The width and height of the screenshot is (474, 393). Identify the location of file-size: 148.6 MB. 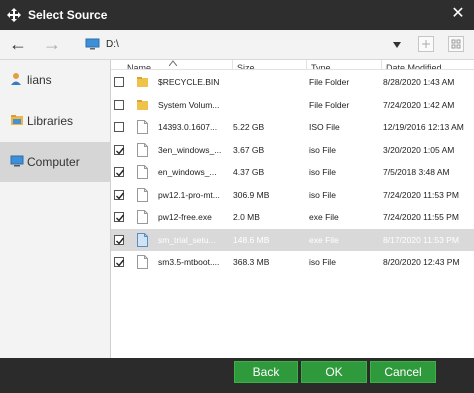
(251, 239).